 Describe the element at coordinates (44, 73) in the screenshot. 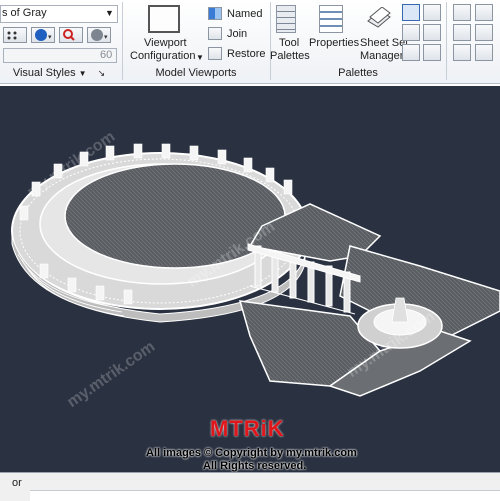

I see `visual-styles-title-text: Visual Styles` at that location.